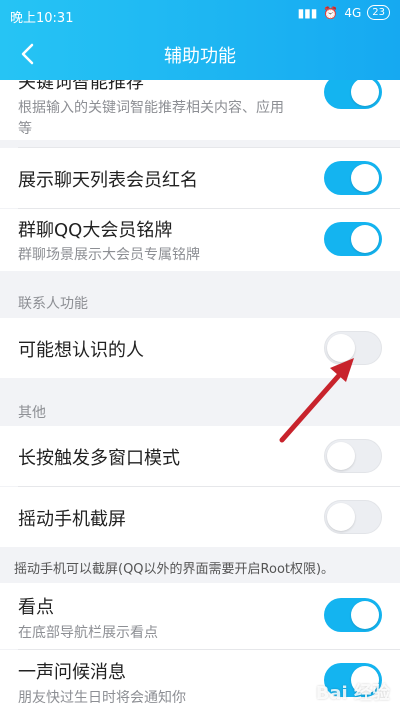 This screenshot has width=400, height=711. Describe the element at coordinates (307, 12) in the screenshot. I see `signal-icon: ▮▮▮` at that location.